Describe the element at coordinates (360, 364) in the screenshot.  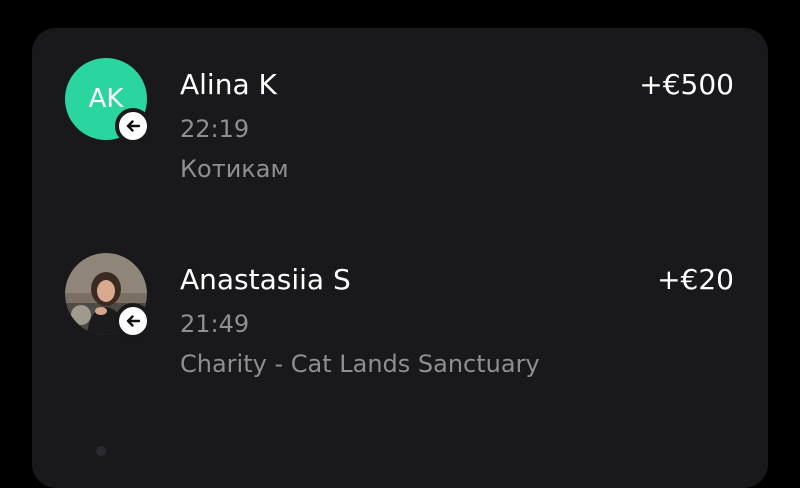
I see `transaction-description: Charity - Cat Lands Sanctuary` at that location.